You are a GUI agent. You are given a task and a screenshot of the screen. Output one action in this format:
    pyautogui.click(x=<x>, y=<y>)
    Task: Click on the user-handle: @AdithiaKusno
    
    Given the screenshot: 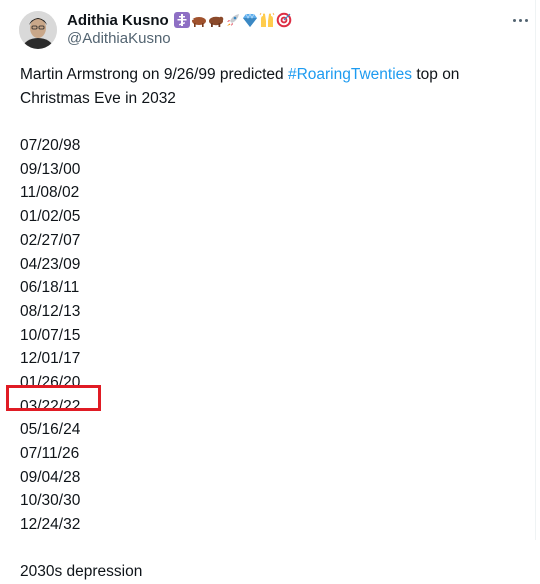 What is the action you would take?
    pyautogui.click(x=179, y=39)
    